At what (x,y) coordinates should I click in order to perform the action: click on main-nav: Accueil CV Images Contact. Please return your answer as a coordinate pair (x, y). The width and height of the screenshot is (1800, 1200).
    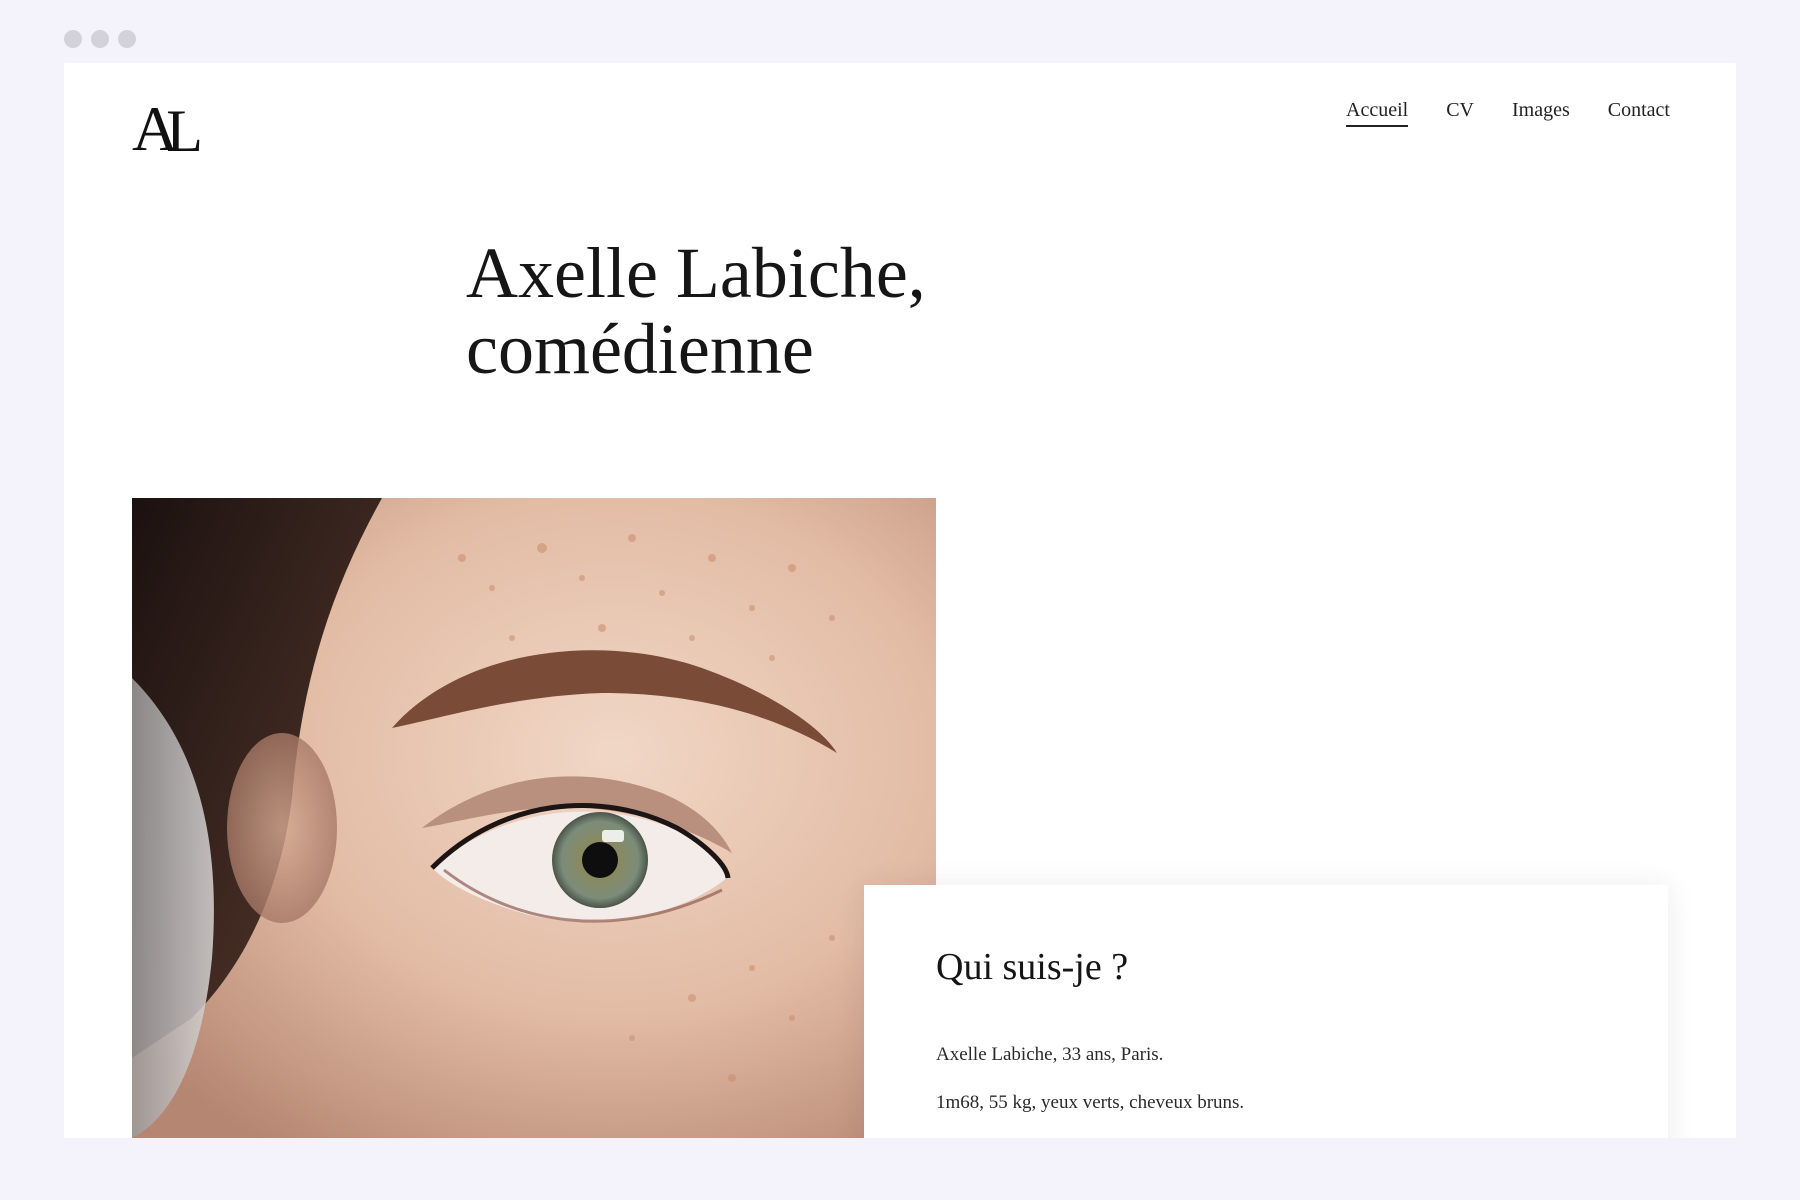
    Looking at the image, I should click on (1508, 113).